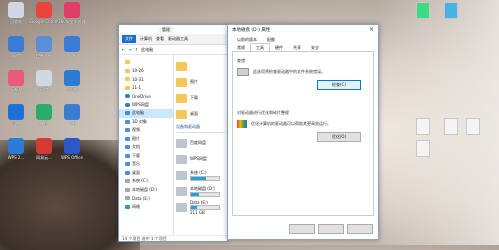 This screenshot has height=250, width=499. Describe the element at coordinates (339, 85) in the screenshot. I see `check-button: 检查(C)` at that location.